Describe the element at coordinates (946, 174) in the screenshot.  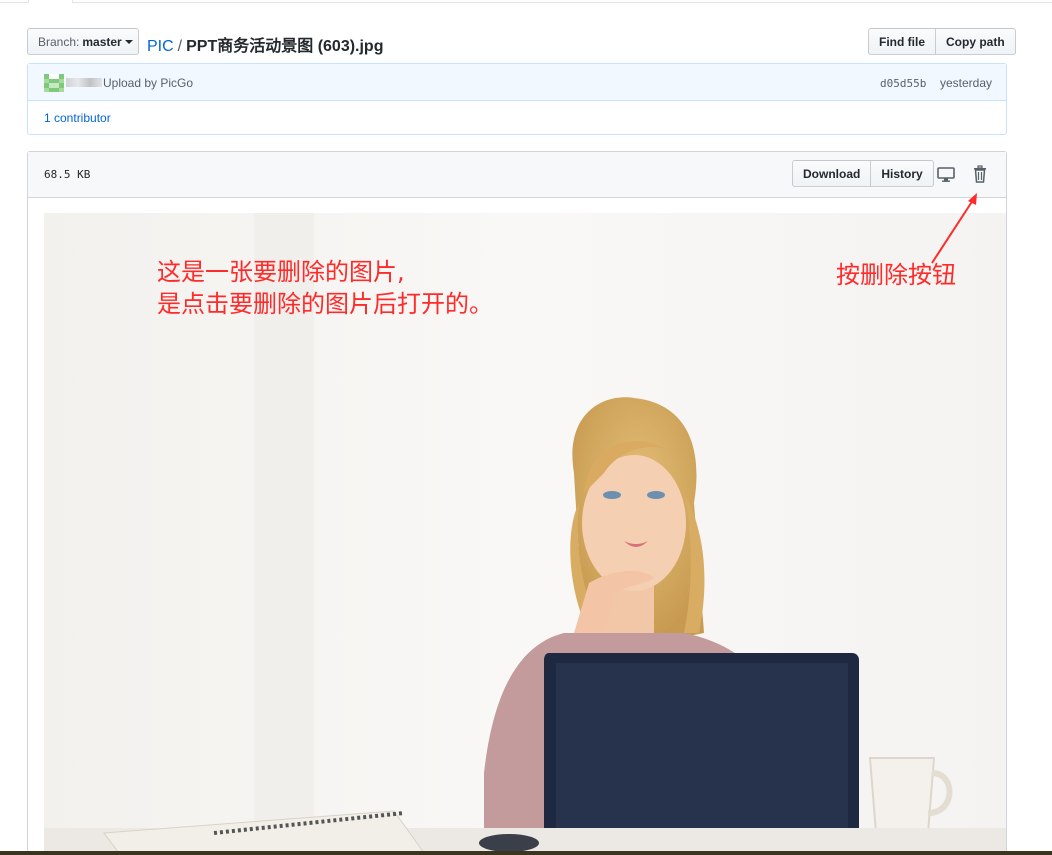
I see `desktop-icon` at that location.